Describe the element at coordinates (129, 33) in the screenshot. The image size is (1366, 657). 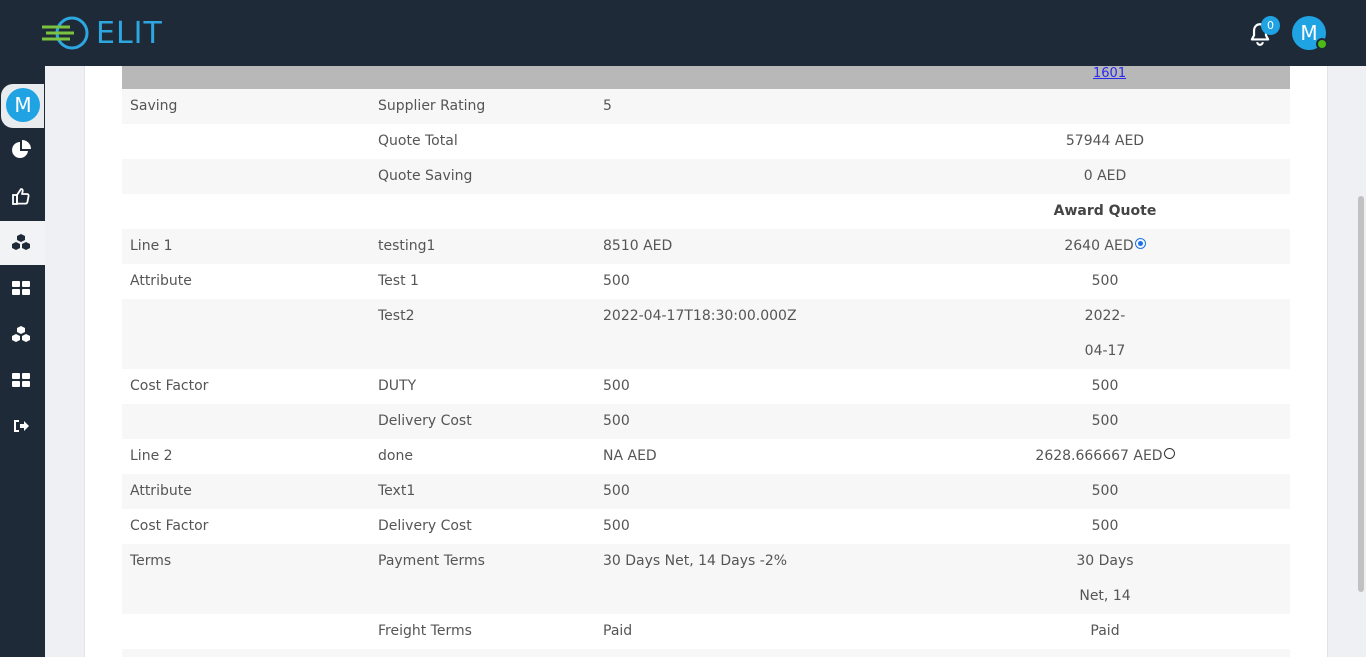
I see `brand-name: ELIT` at that location.